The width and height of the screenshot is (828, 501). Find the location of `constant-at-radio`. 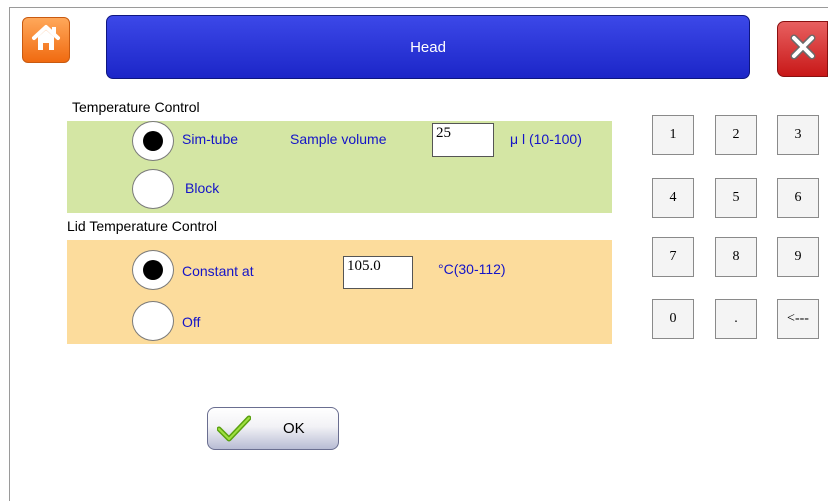

constant-at-radio is located at coordinates (153, 270).